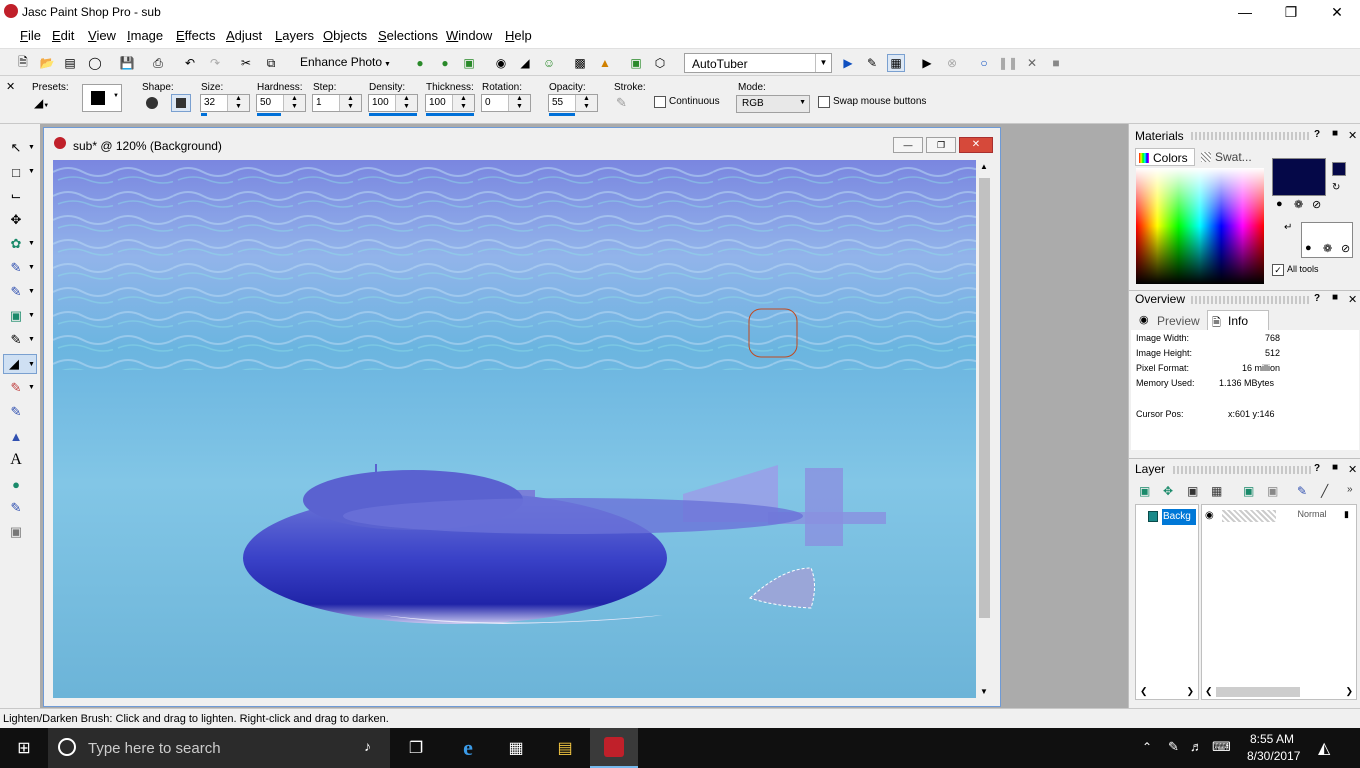 The image size is (1360, 768). I want to click on swap-colors-icon: ↻, so click(1336, 187).